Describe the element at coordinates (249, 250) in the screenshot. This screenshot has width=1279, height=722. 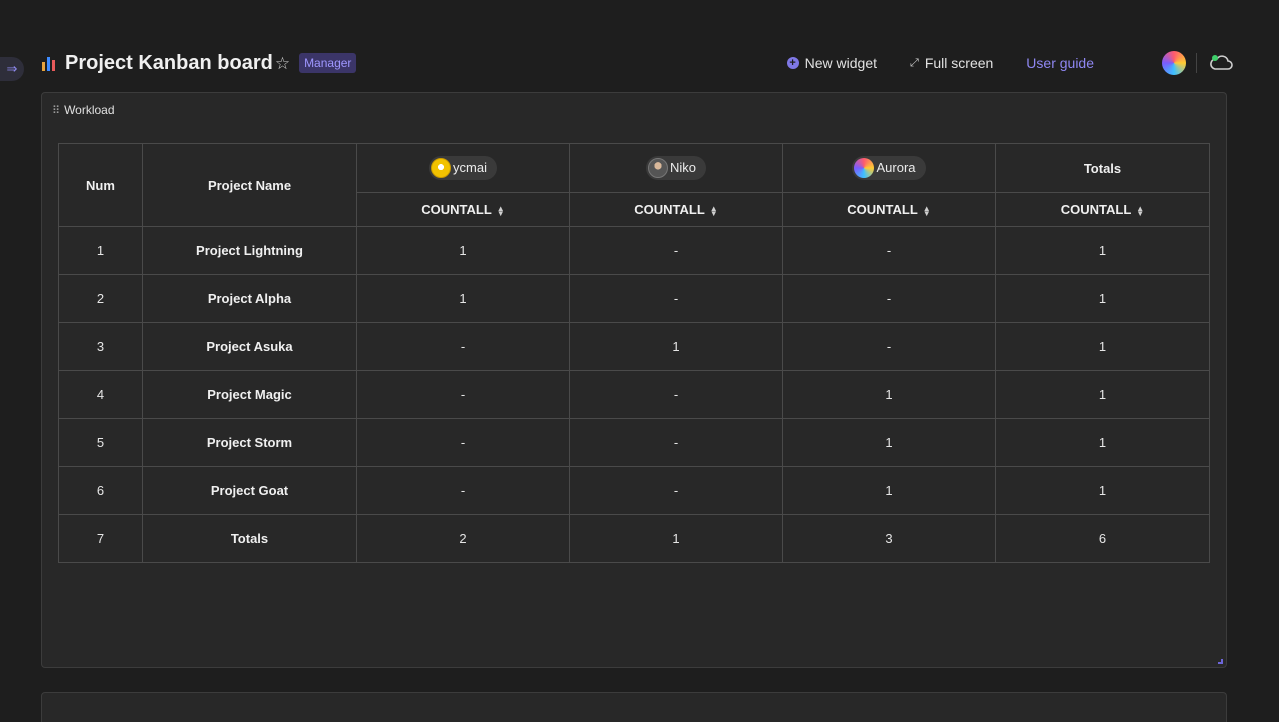
I see `cell-project-name: Project Lightning` at that location.